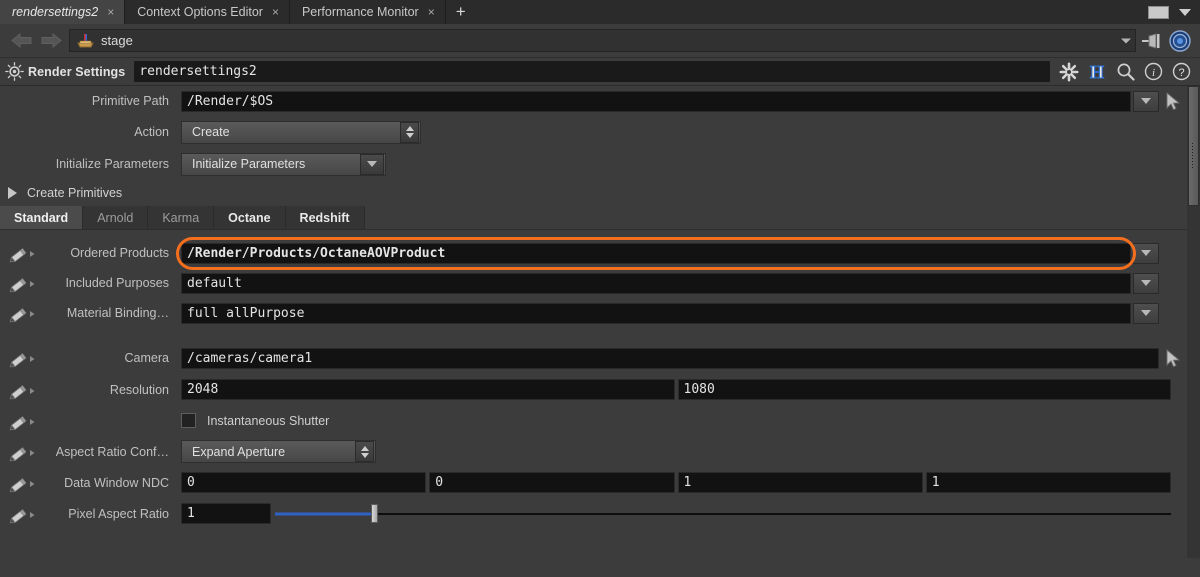  I want to click on tab-label: Performance Monitor, so click(360, 12).